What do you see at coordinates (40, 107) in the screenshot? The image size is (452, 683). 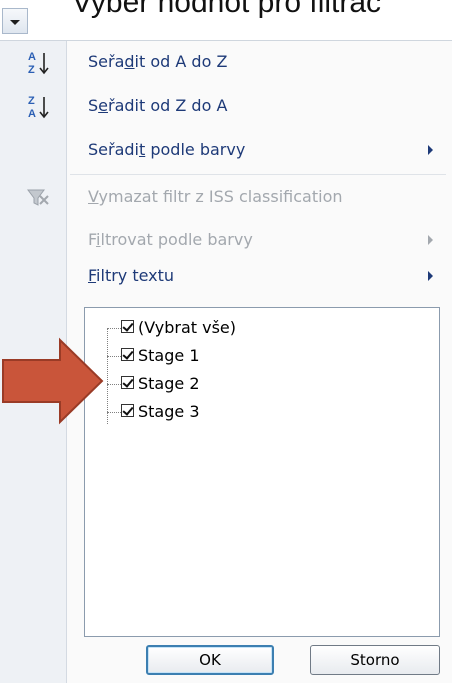 I see `sort-z-to-a-icon: Z A` at bounding box center [40, 107].